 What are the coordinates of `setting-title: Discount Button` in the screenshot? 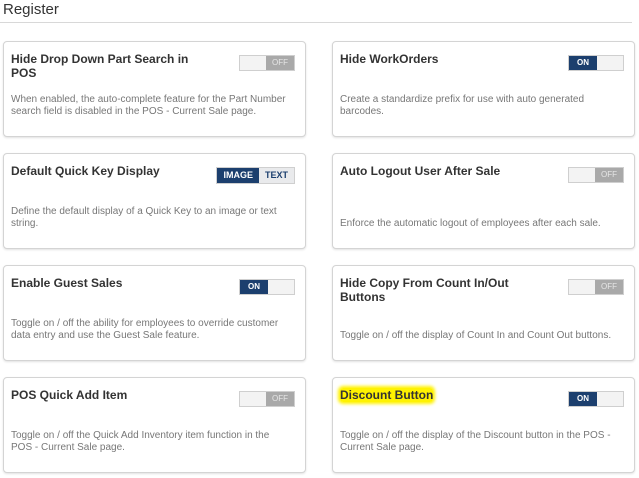 It's located at (440, 395).